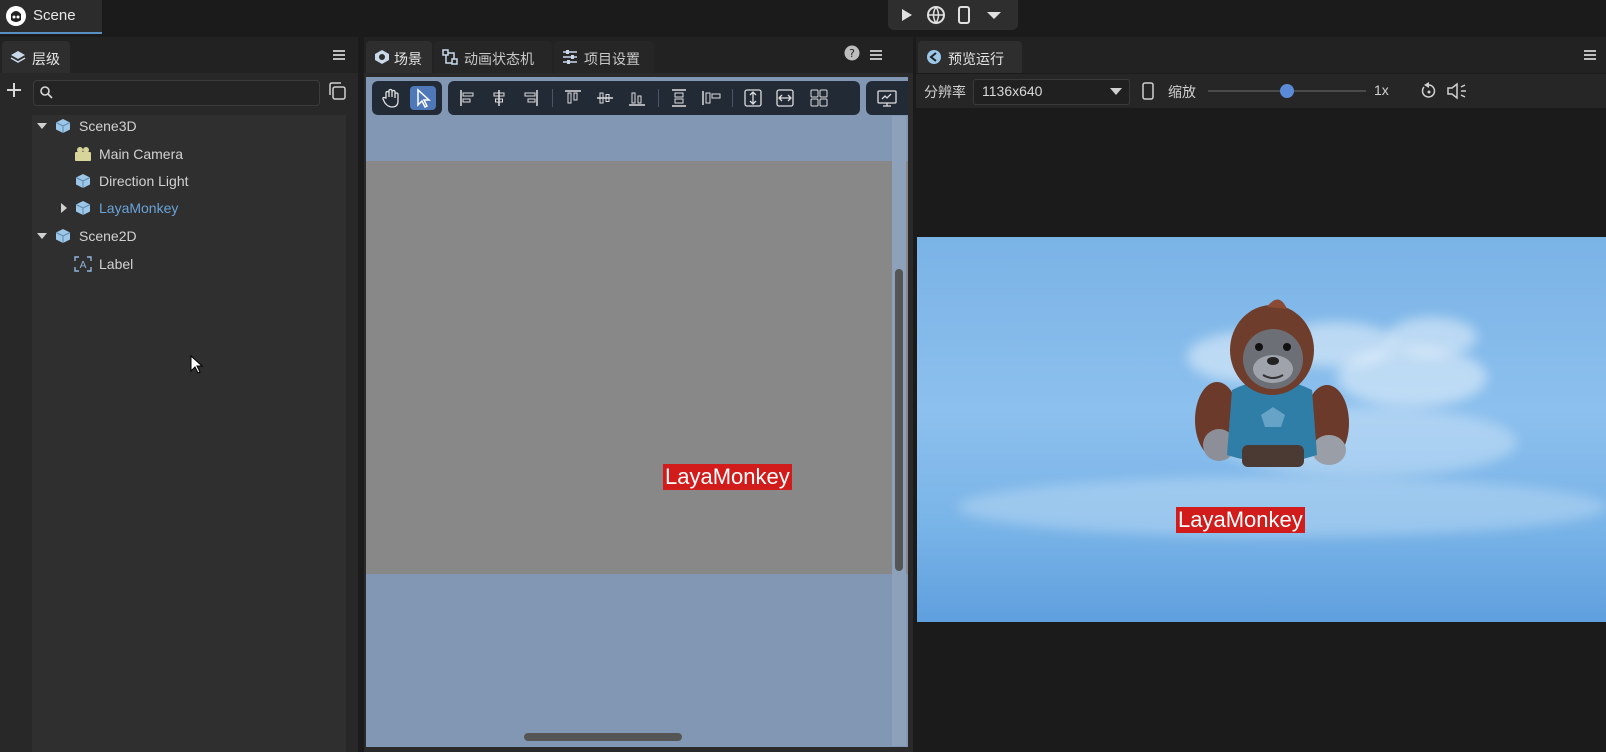 This screenshot has height=752, width=1606. Describe the element at coordinates (612, 59) in the screenshot. I see `tab-project-settings-label: 项目设置` at that location.